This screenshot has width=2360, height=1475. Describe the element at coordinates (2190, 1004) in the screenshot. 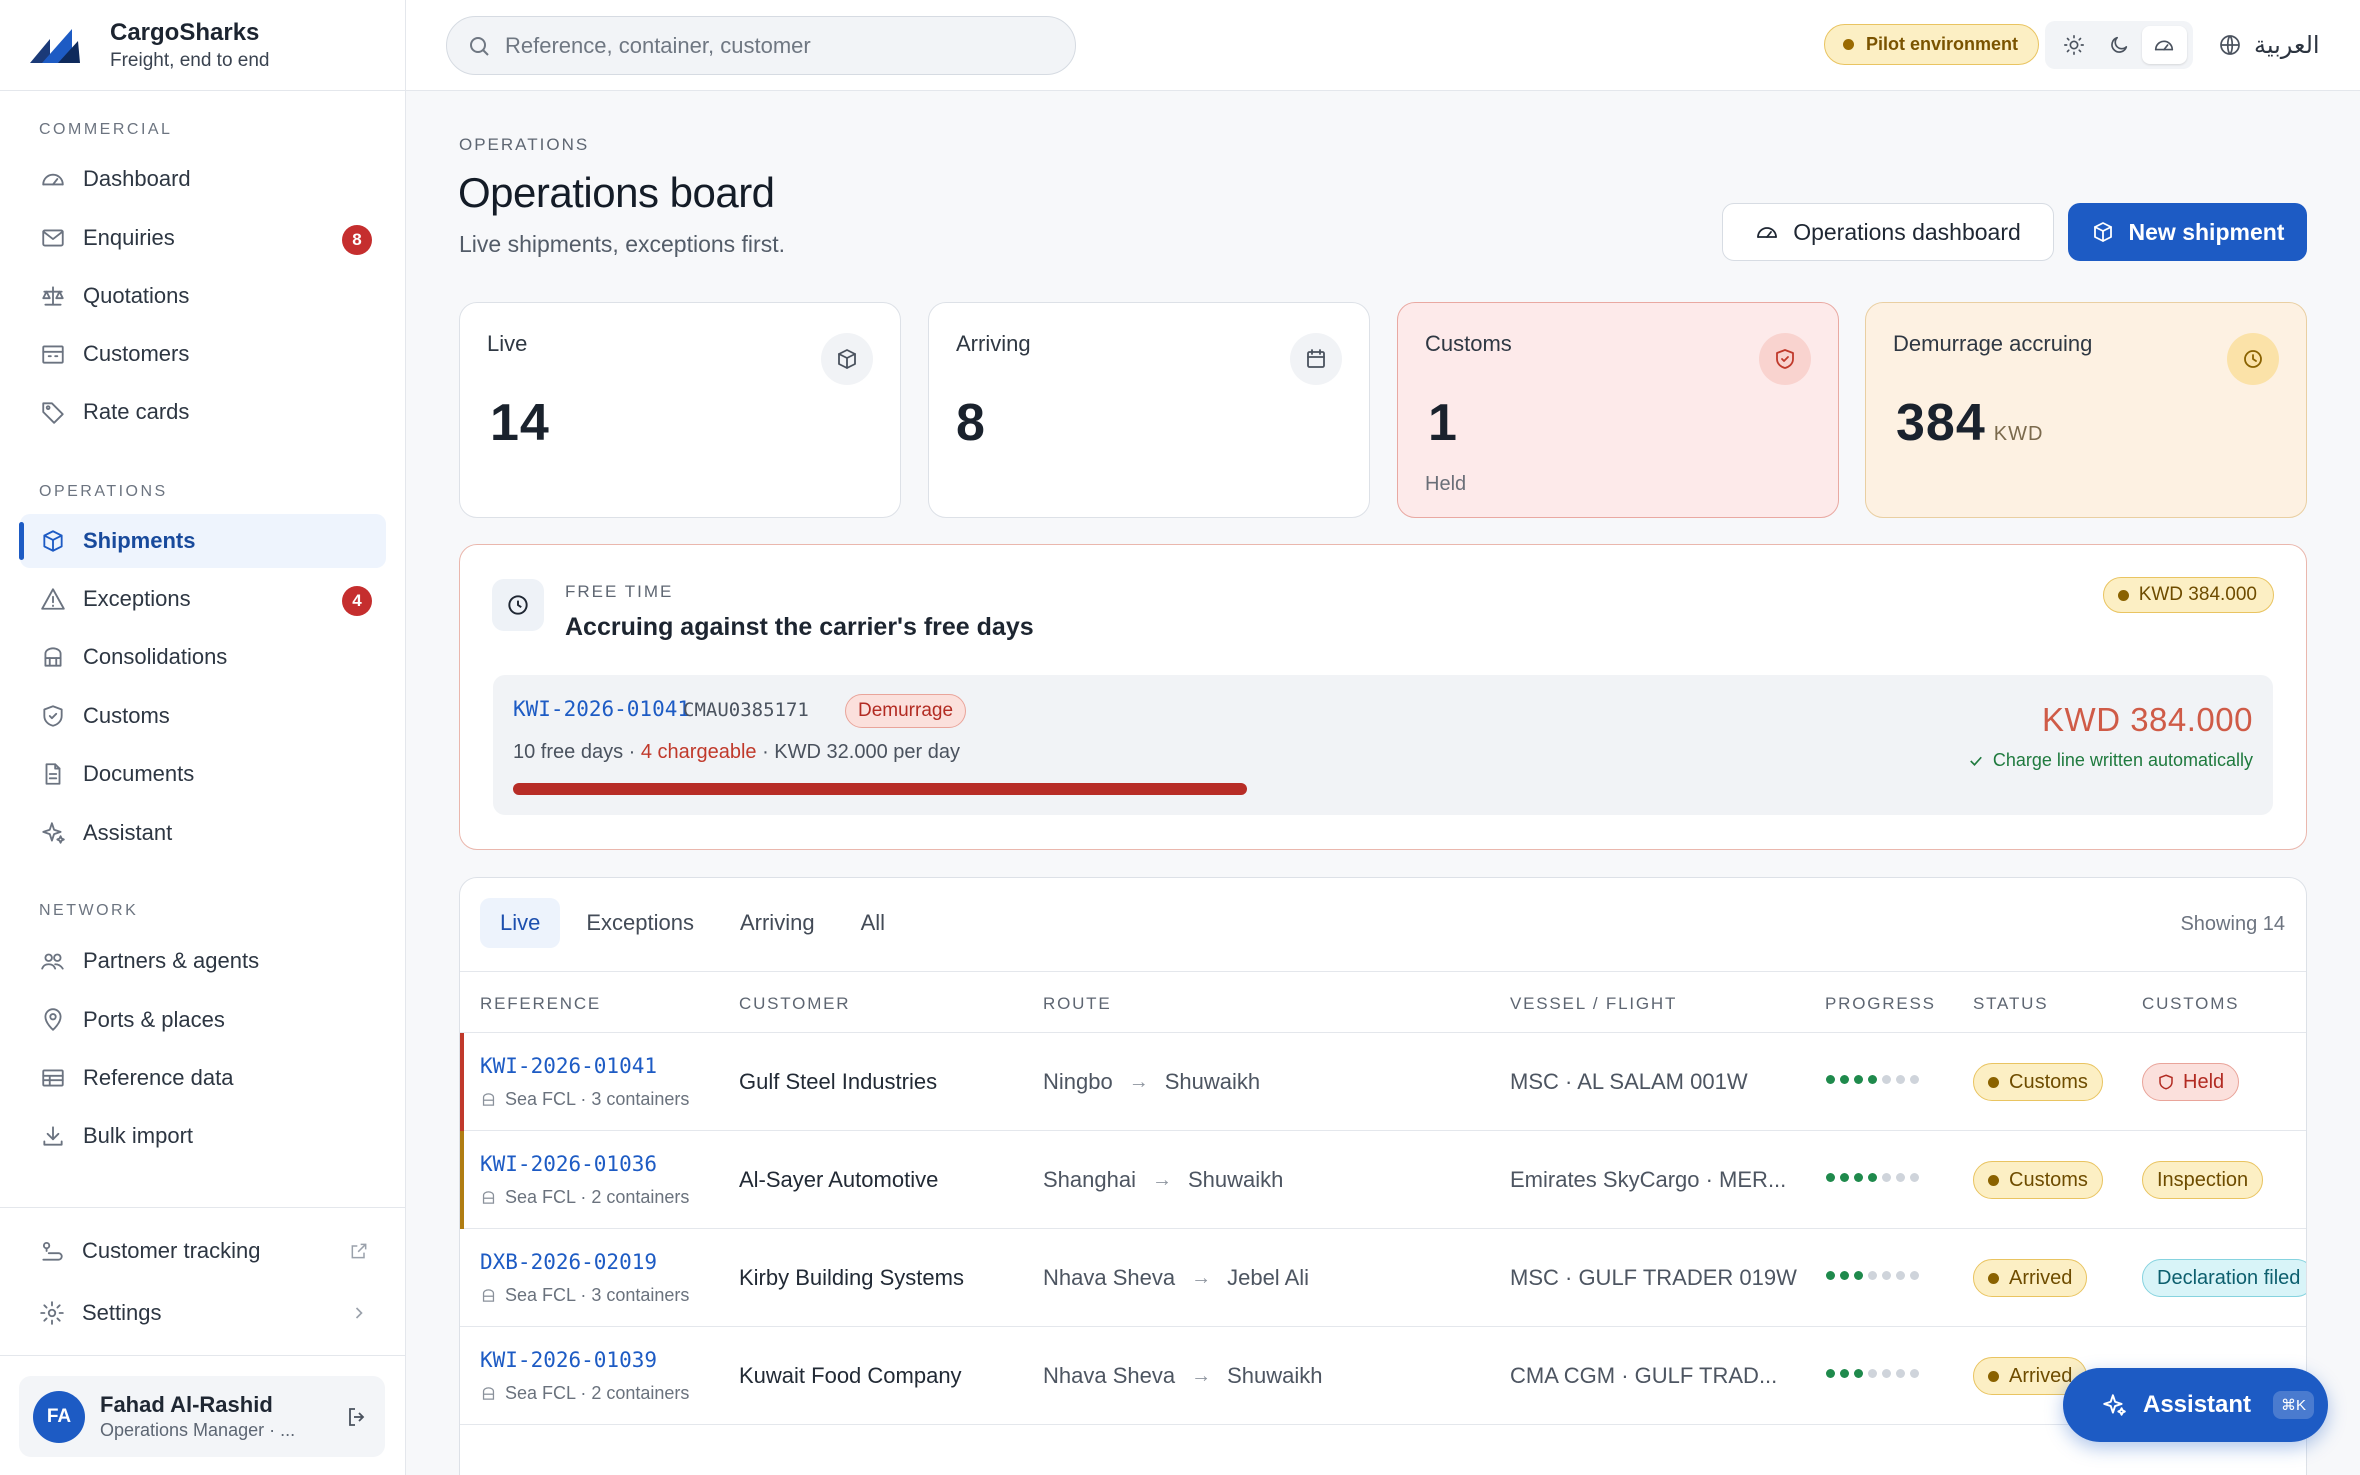

I see `column-header-customs: CUSTOMS` at that location.